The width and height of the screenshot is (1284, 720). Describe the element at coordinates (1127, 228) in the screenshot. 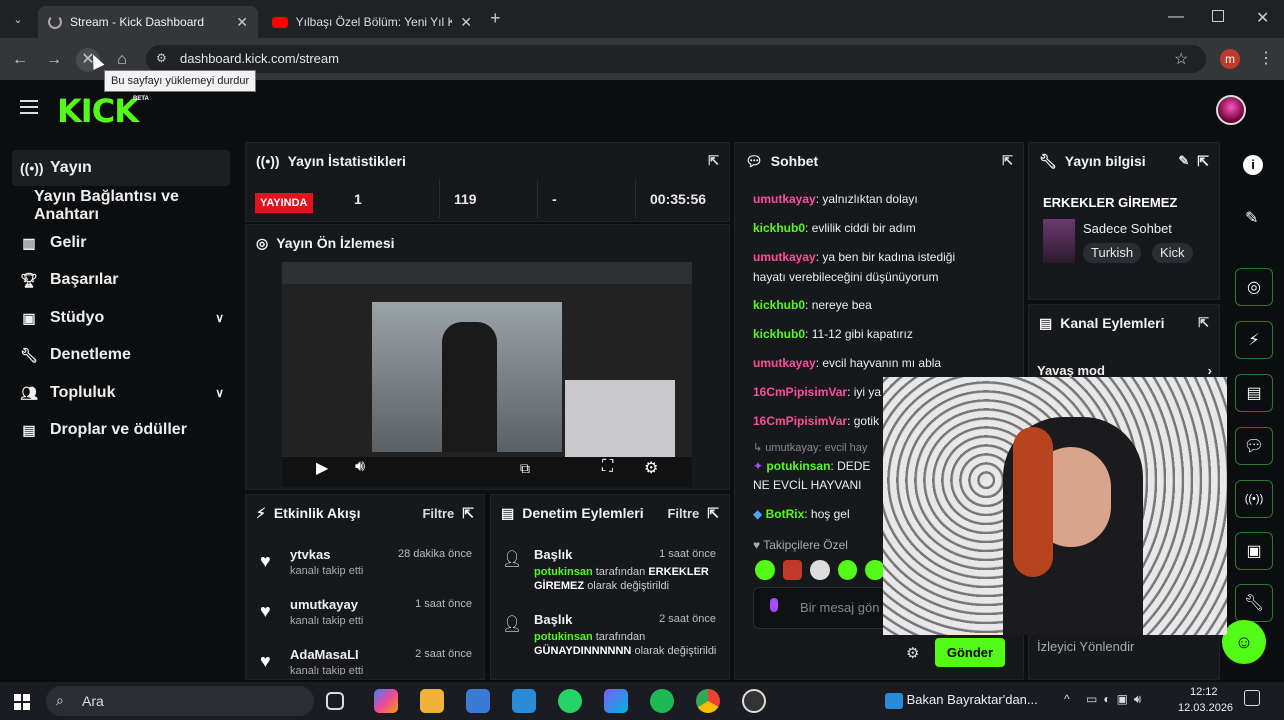

I see `category-name: Sadece Sohbet` at that location.